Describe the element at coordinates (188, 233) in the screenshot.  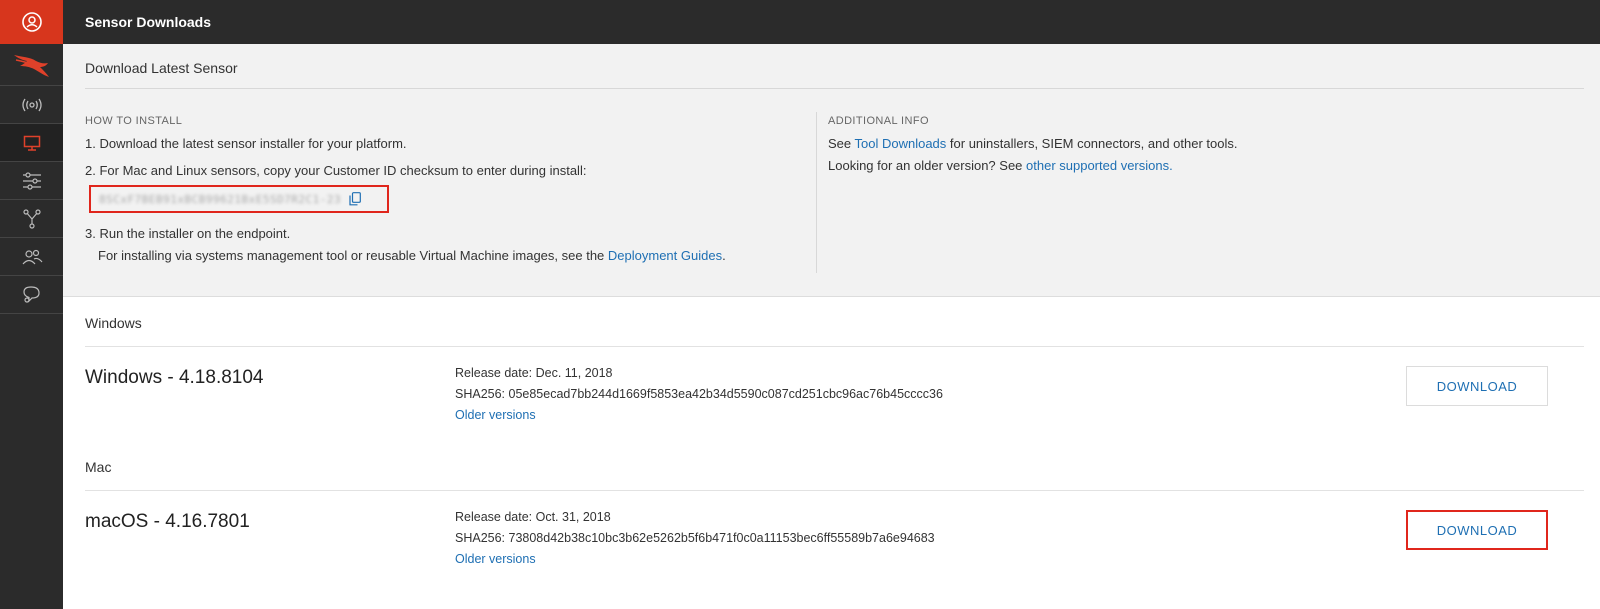
I see `install-step-3: 3. Run the installer on the endpoint.` at that location.